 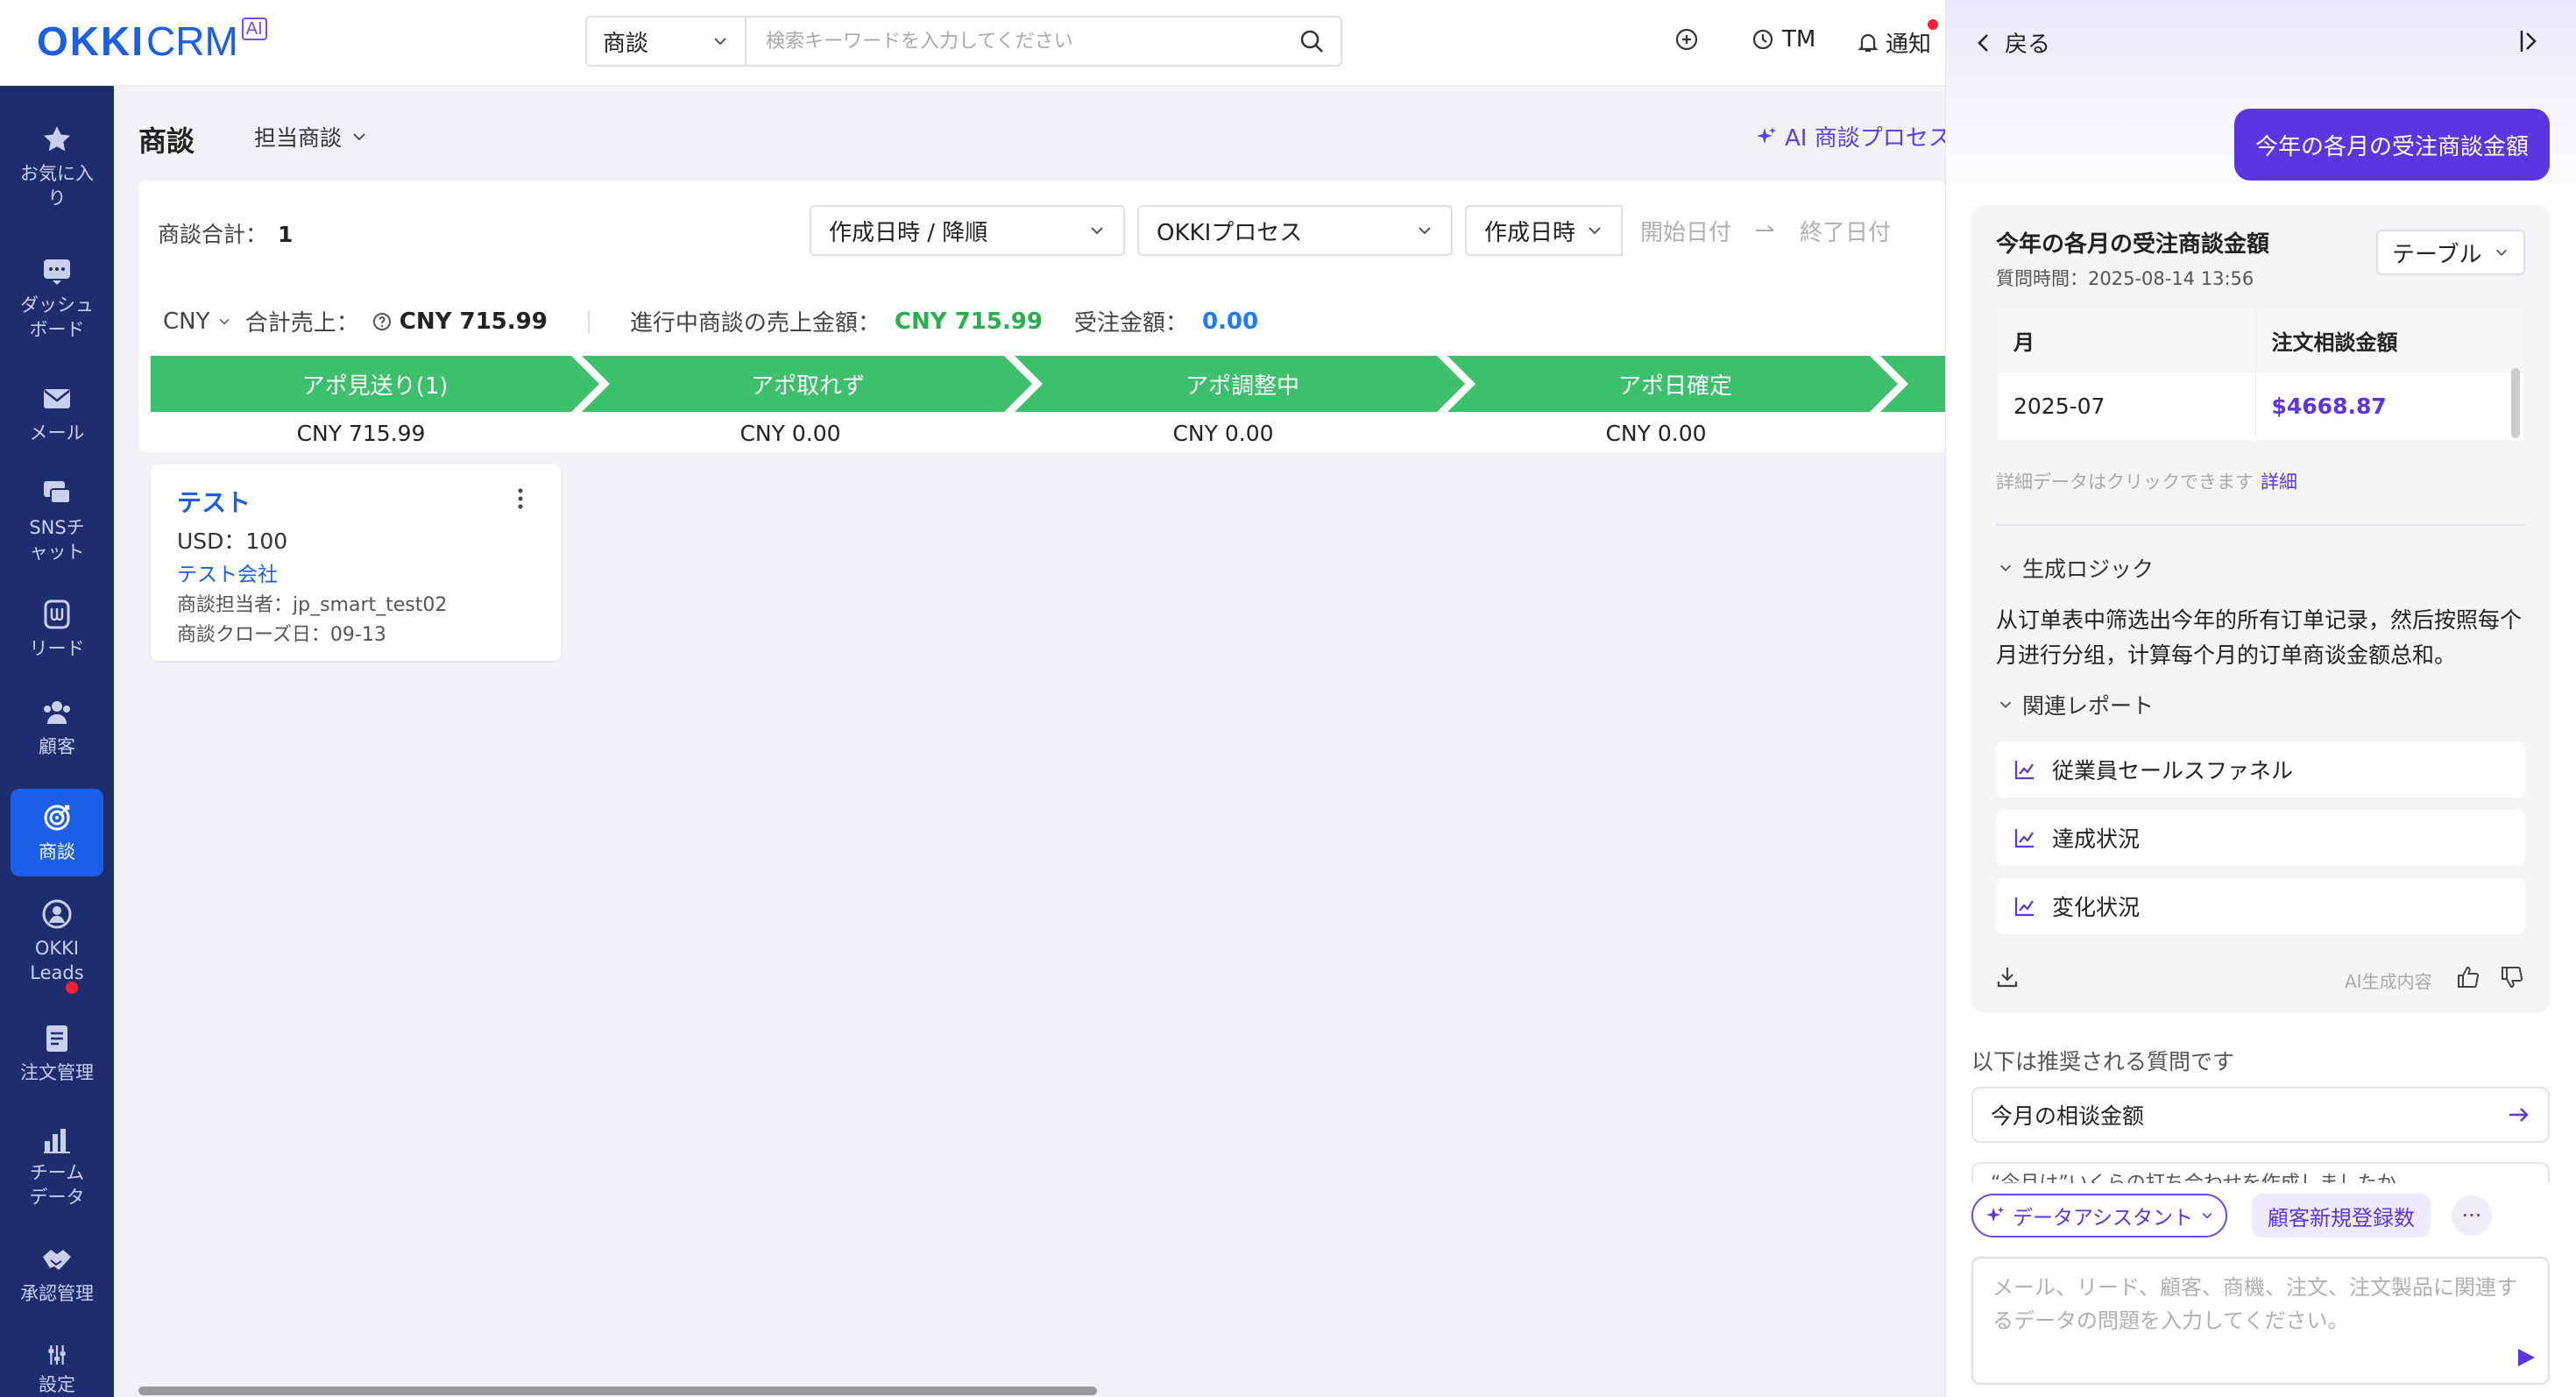 I want to click on table-row: 2025-07 $4668.87, so click(x=2260, y=406).